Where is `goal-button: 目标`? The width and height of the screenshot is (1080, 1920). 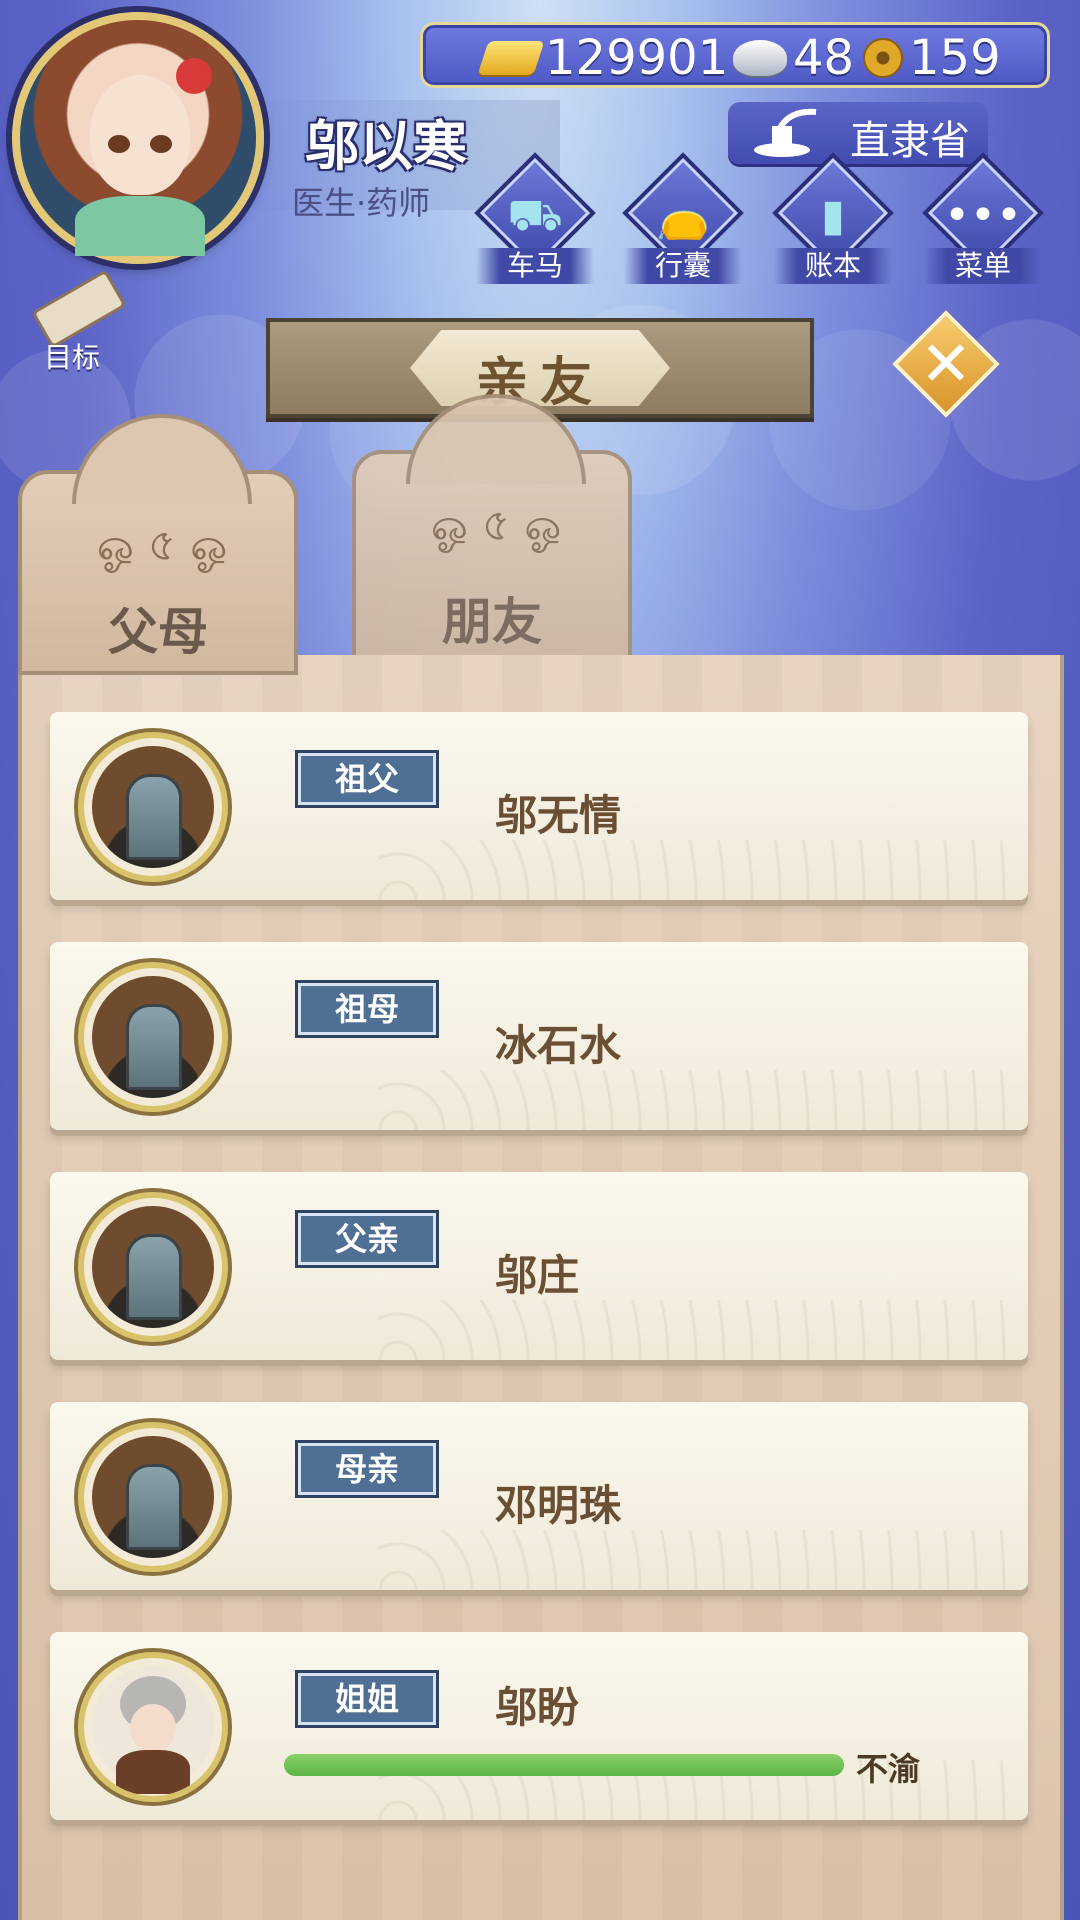 goal-button: 目标 is located at coordinates (73, 321).